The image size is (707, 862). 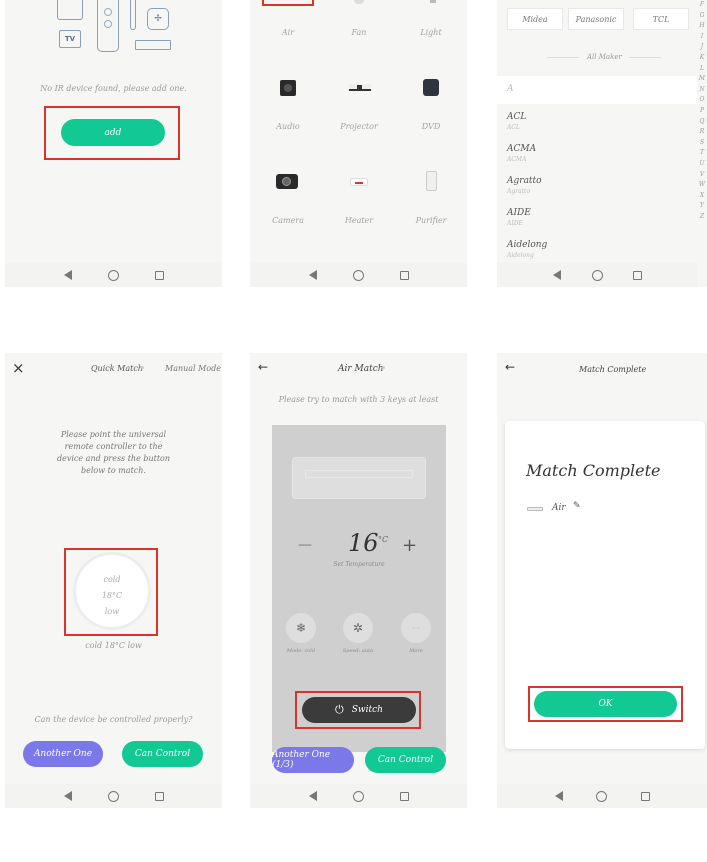 I want to click on another-one-button: Another One (1/3), so click(x=313, y=760).